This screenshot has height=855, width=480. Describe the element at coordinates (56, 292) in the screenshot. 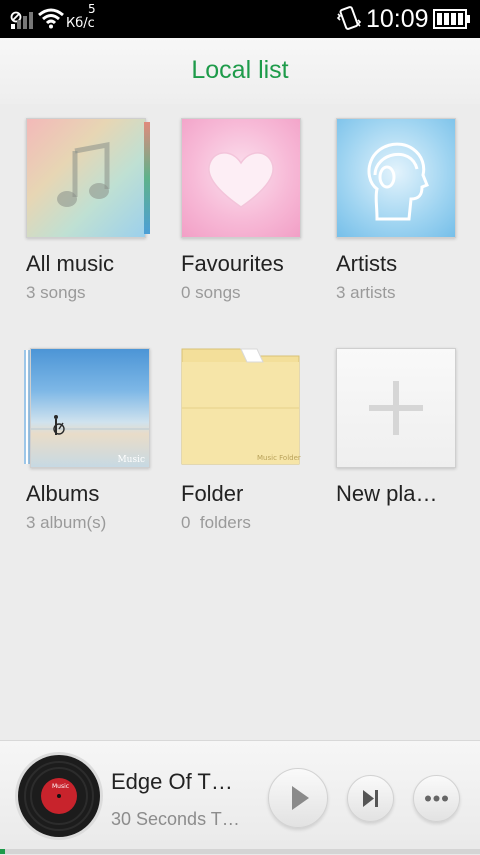

I see `tile-count: 3 songs` at that location.